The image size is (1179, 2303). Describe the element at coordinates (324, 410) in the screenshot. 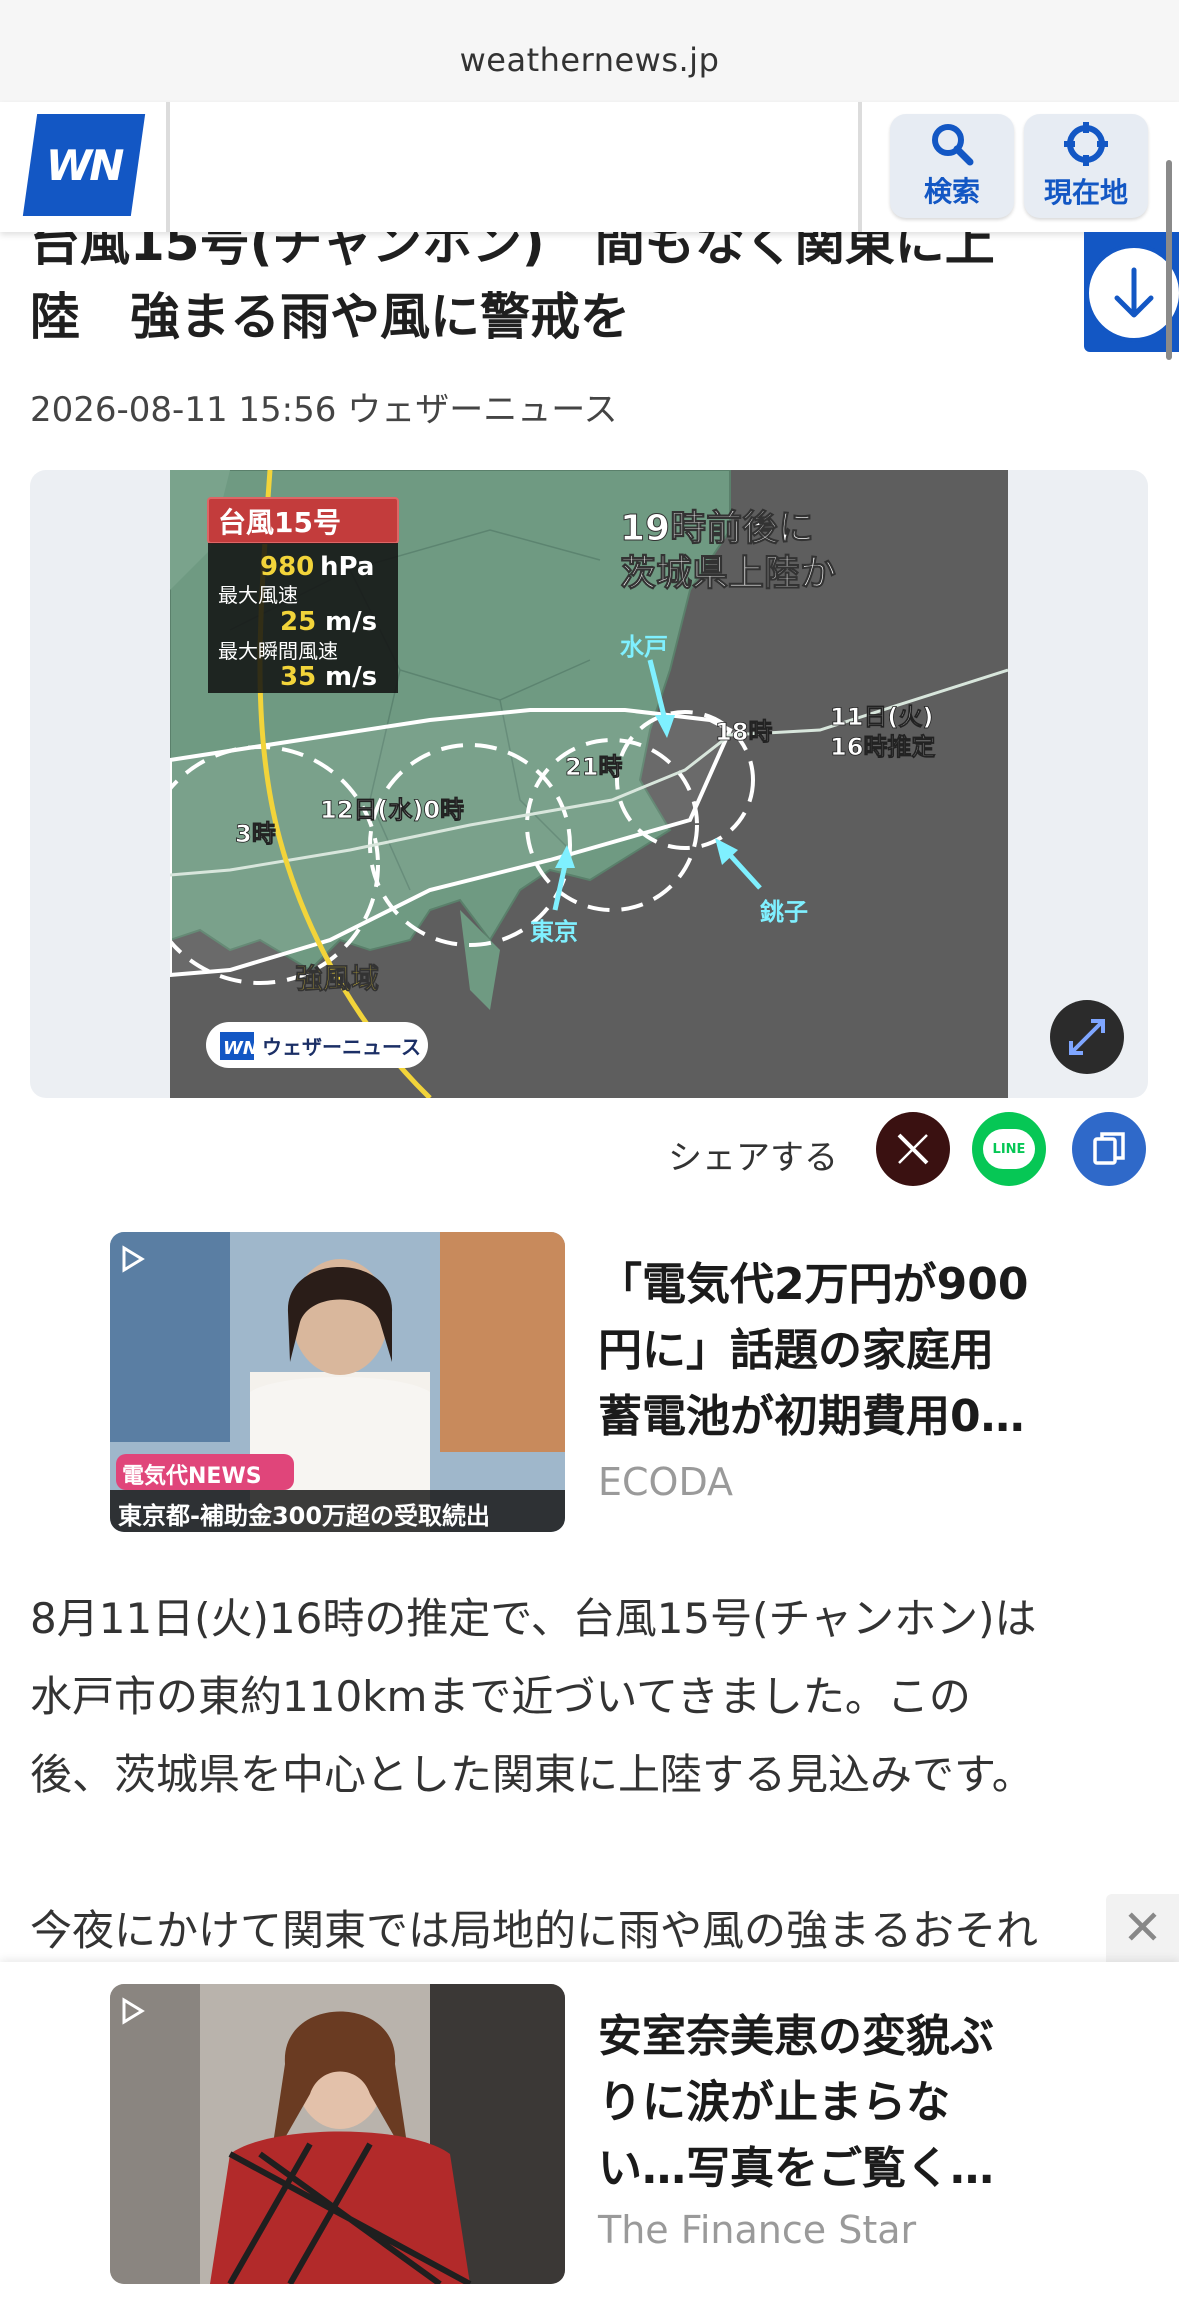

I see `article-meta: 2026-08-11 15:56 ウェザーニュース` at that location.